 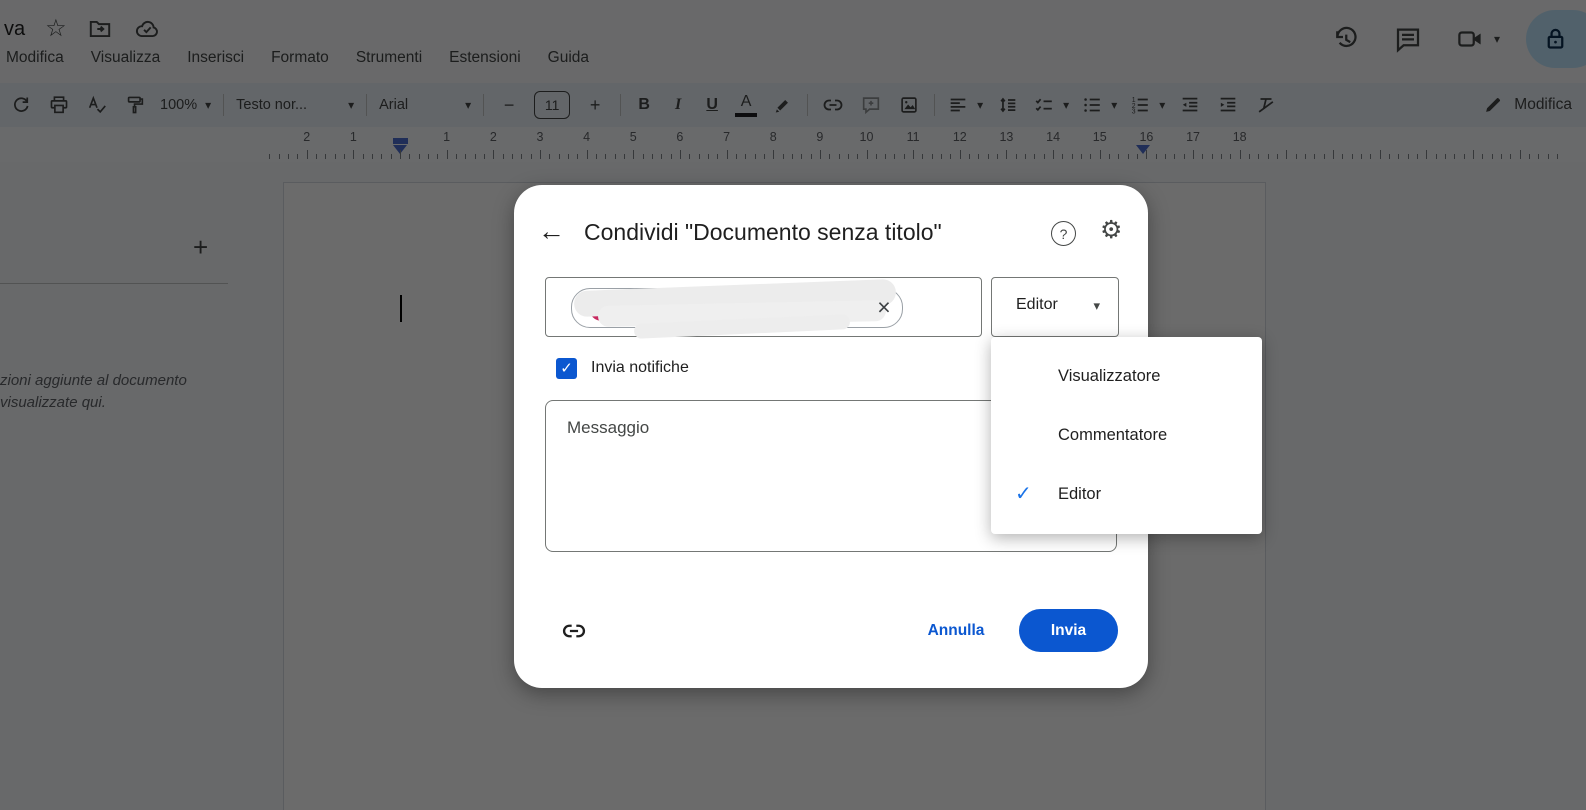 What do you see at coordinates (1126, 494) in the screenshot?
I see `role-option-editor: ✓ Editor` at bounding box center [1126, 494].